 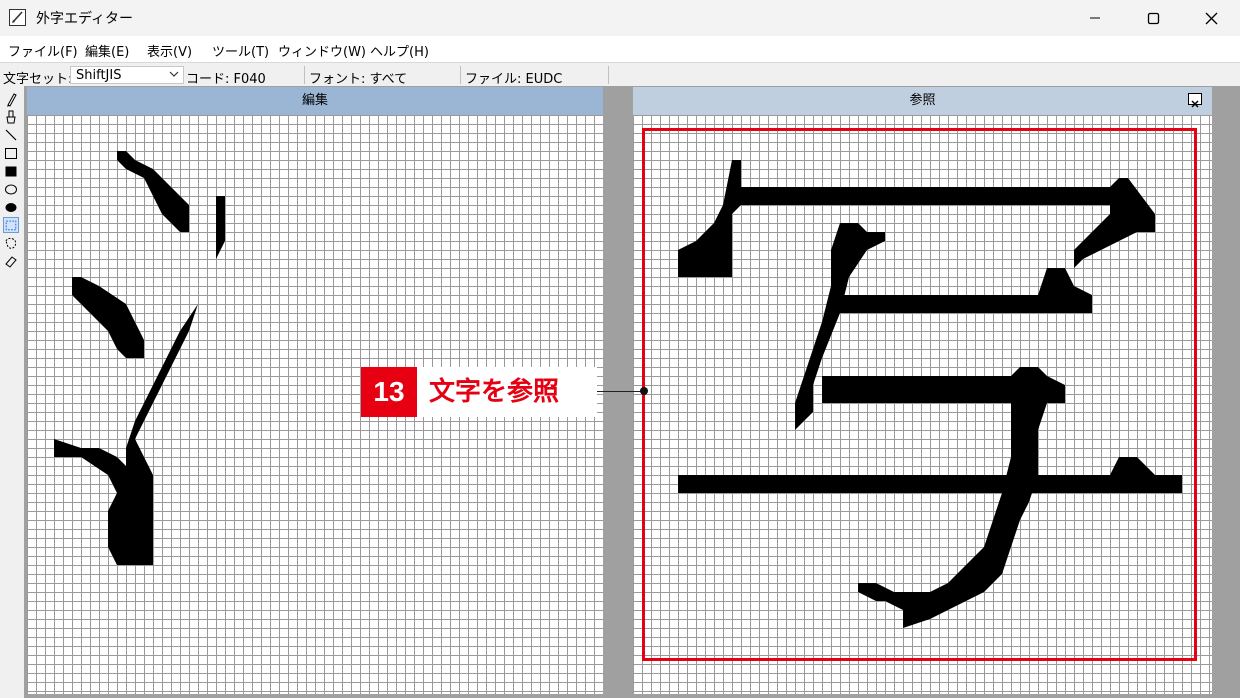 I want to click on step-label: 文字を参照, so click(x=507, y=392).